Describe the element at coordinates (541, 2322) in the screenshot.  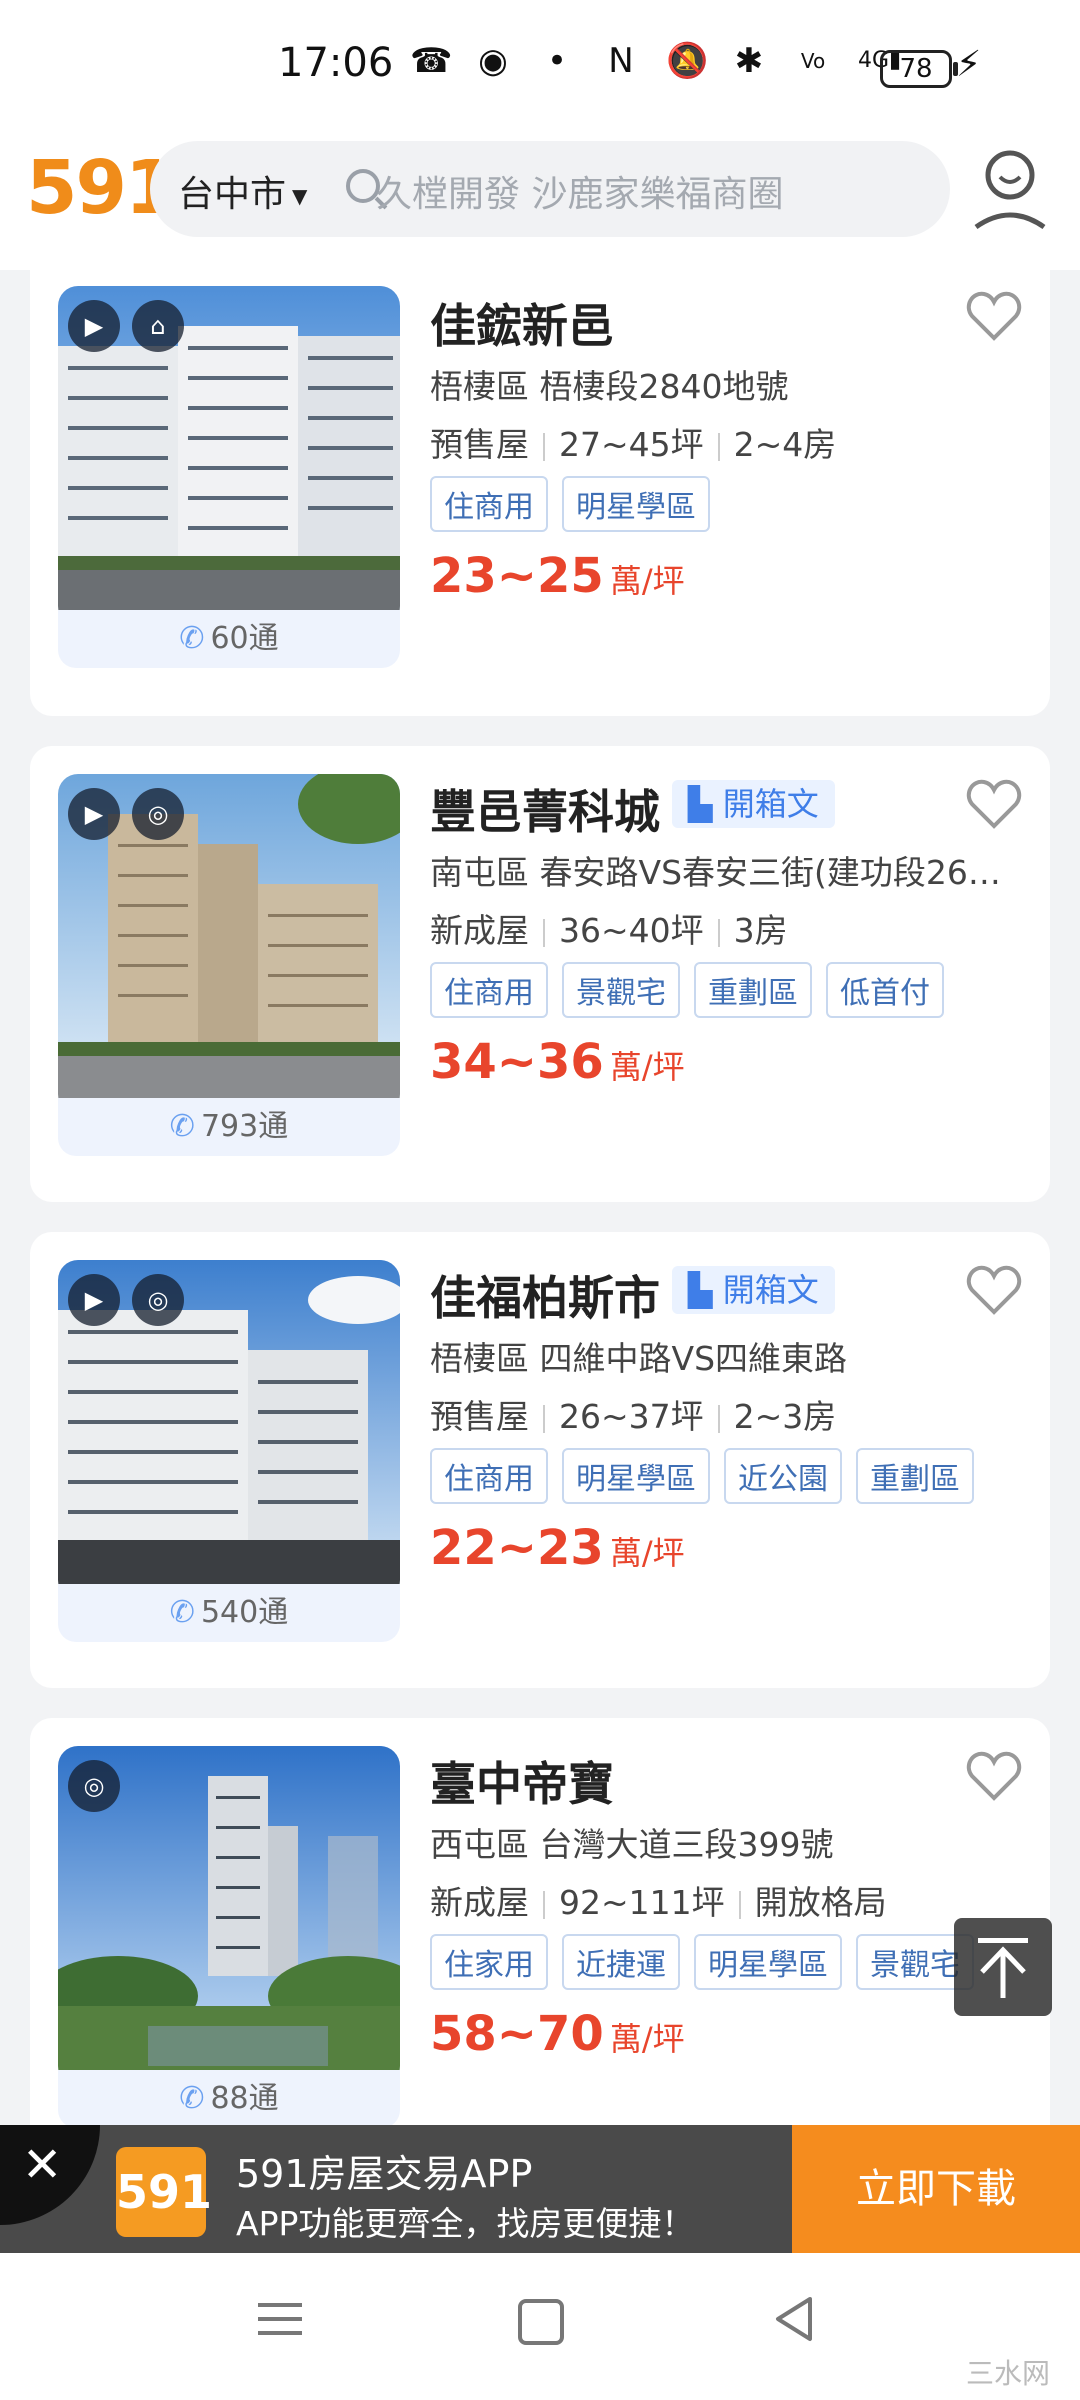
I see `home-icon` at that location.